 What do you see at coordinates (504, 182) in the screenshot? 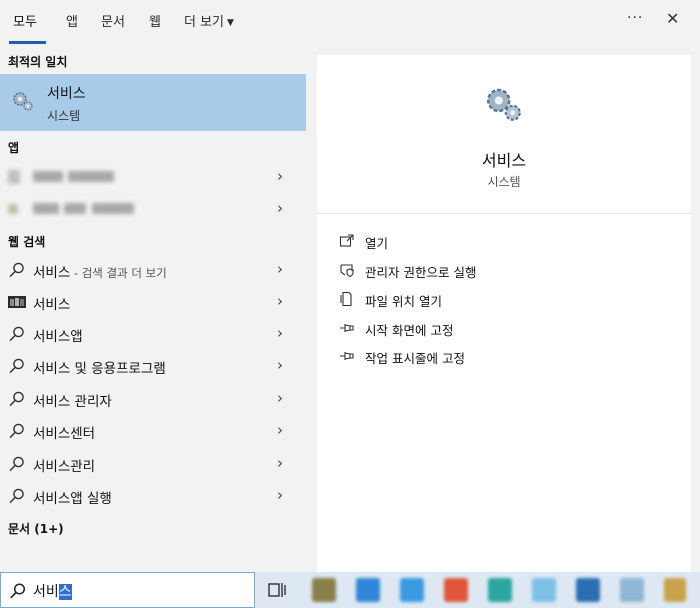
I see `preview-type: 시스템` at bounding box center [504, 182].